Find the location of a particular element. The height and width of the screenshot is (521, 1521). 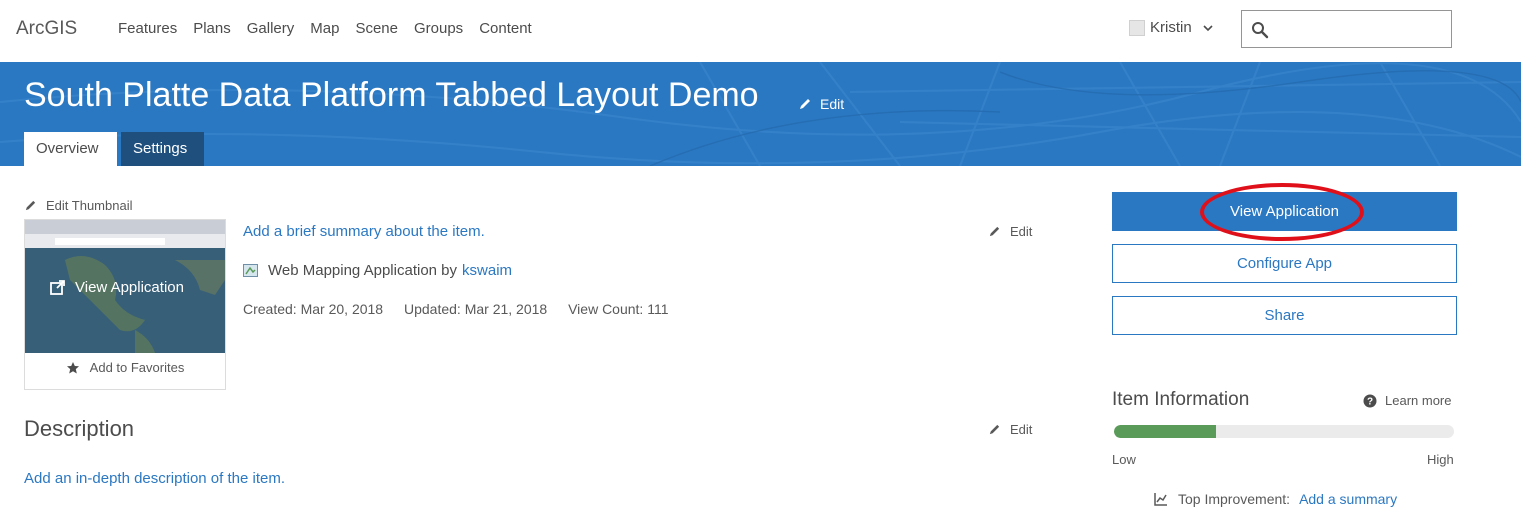

add-to-favorites-button: Add to Favorites is located at coordinates (125, 367).